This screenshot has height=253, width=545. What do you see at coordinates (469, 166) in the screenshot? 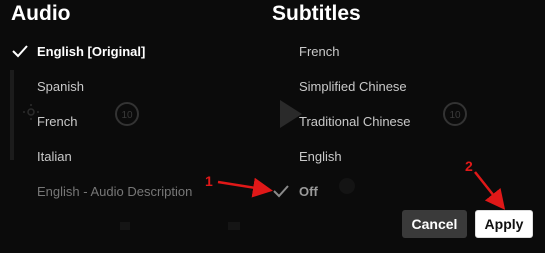
I see `annotation-step-2-label: 2` at bounding box center [469, 166].